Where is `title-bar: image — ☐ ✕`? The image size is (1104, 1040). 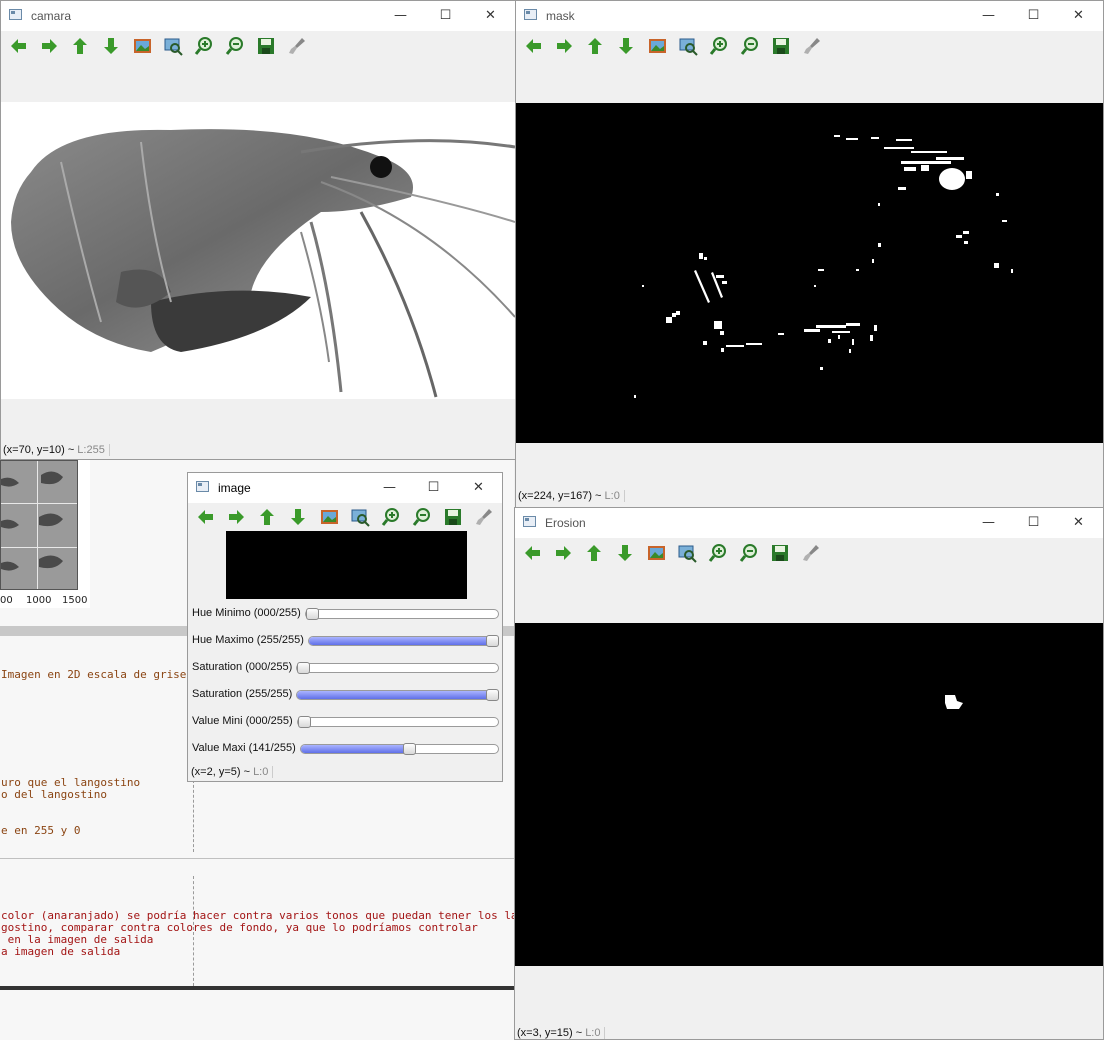 title-bar: image — ☐ ✕ is located at coordinates (345, 488).